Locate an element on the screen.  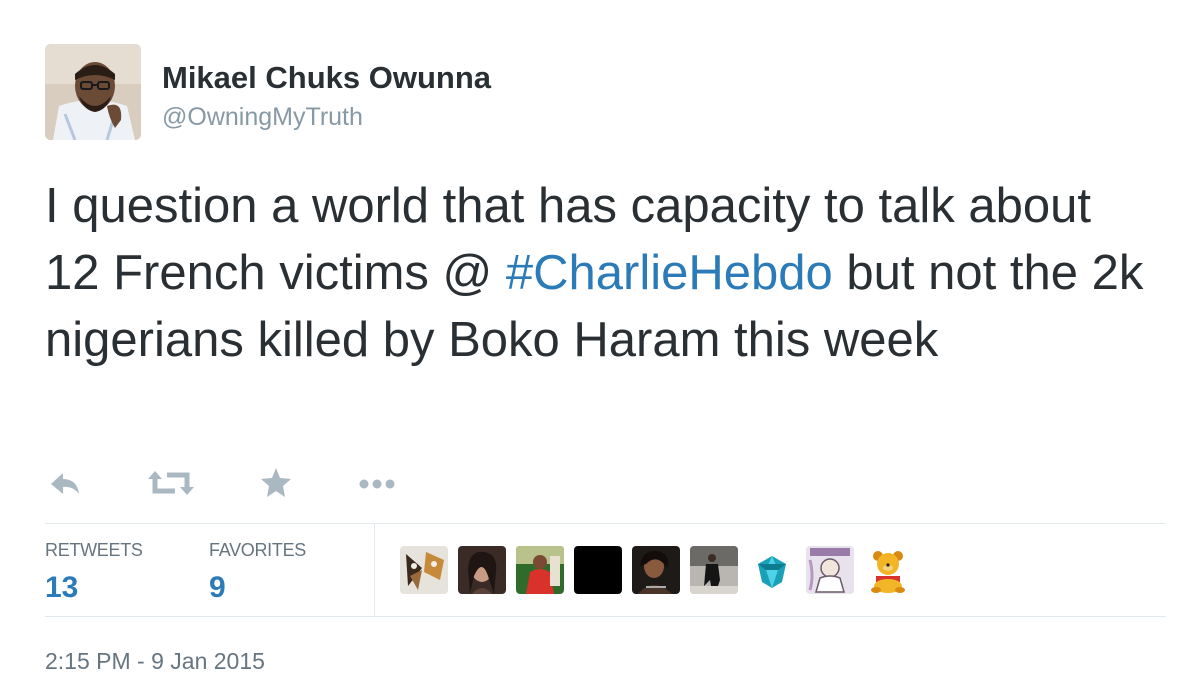
more-dots-icon is located at coordinates (377, 484).